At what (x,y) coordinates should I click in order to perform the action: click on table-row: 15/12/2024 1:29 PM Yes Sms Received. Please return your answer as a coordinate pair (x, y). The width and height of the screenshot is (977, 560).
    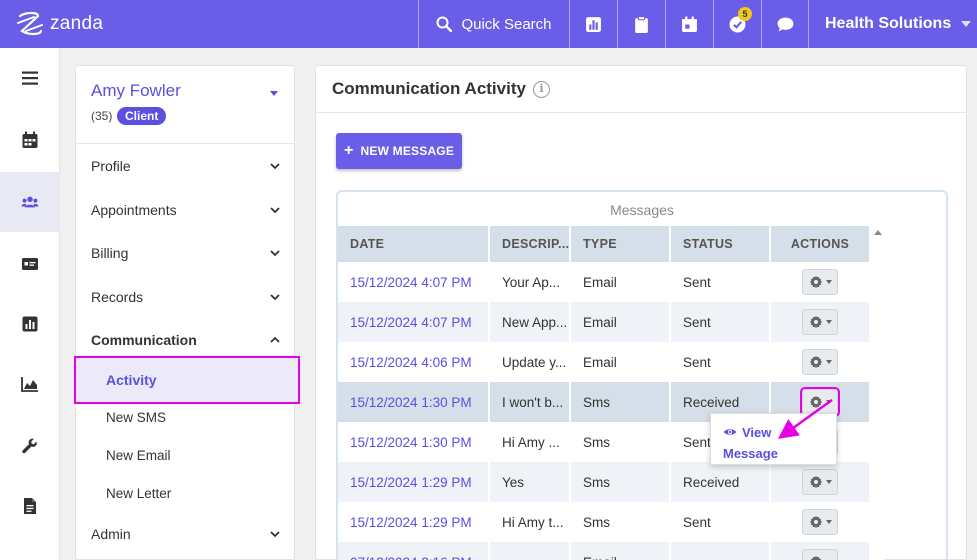
    Looking at the image, I should click on (604, 482).